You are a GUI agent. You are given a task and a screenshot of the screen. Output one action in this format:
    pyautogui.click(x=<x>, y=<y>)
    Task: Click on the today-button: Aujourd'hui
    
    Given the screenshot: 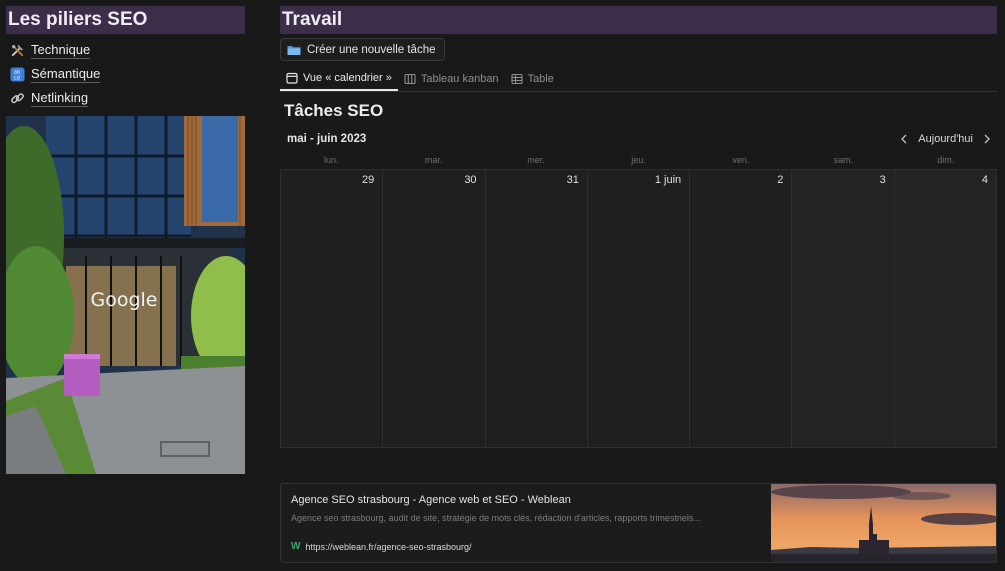 What is the action you would take?
    pyautogui.click(x=945, y=139)
    